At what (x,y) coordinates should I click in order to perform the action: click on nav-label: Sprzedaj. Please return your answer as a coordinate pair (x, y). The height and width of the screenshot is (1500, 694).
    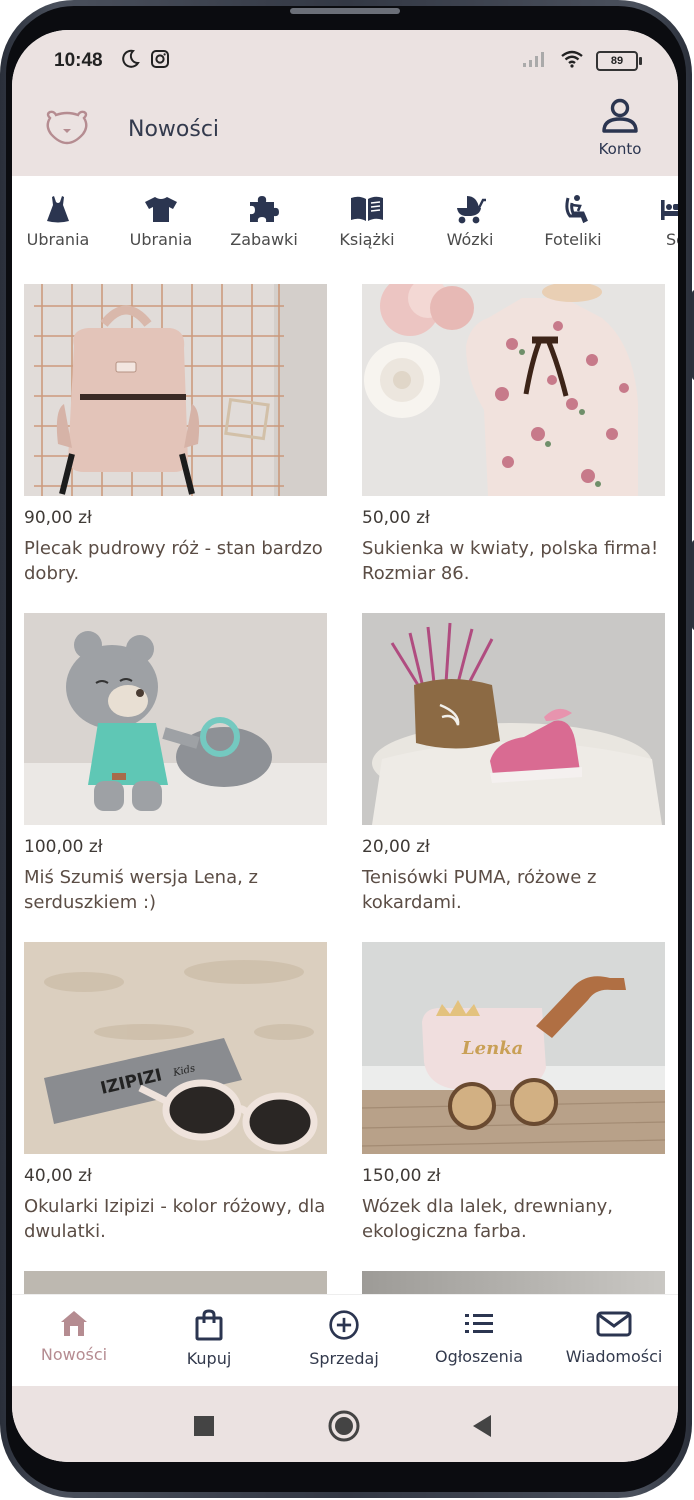
    Looking at the image, I should click on (344, 1358).